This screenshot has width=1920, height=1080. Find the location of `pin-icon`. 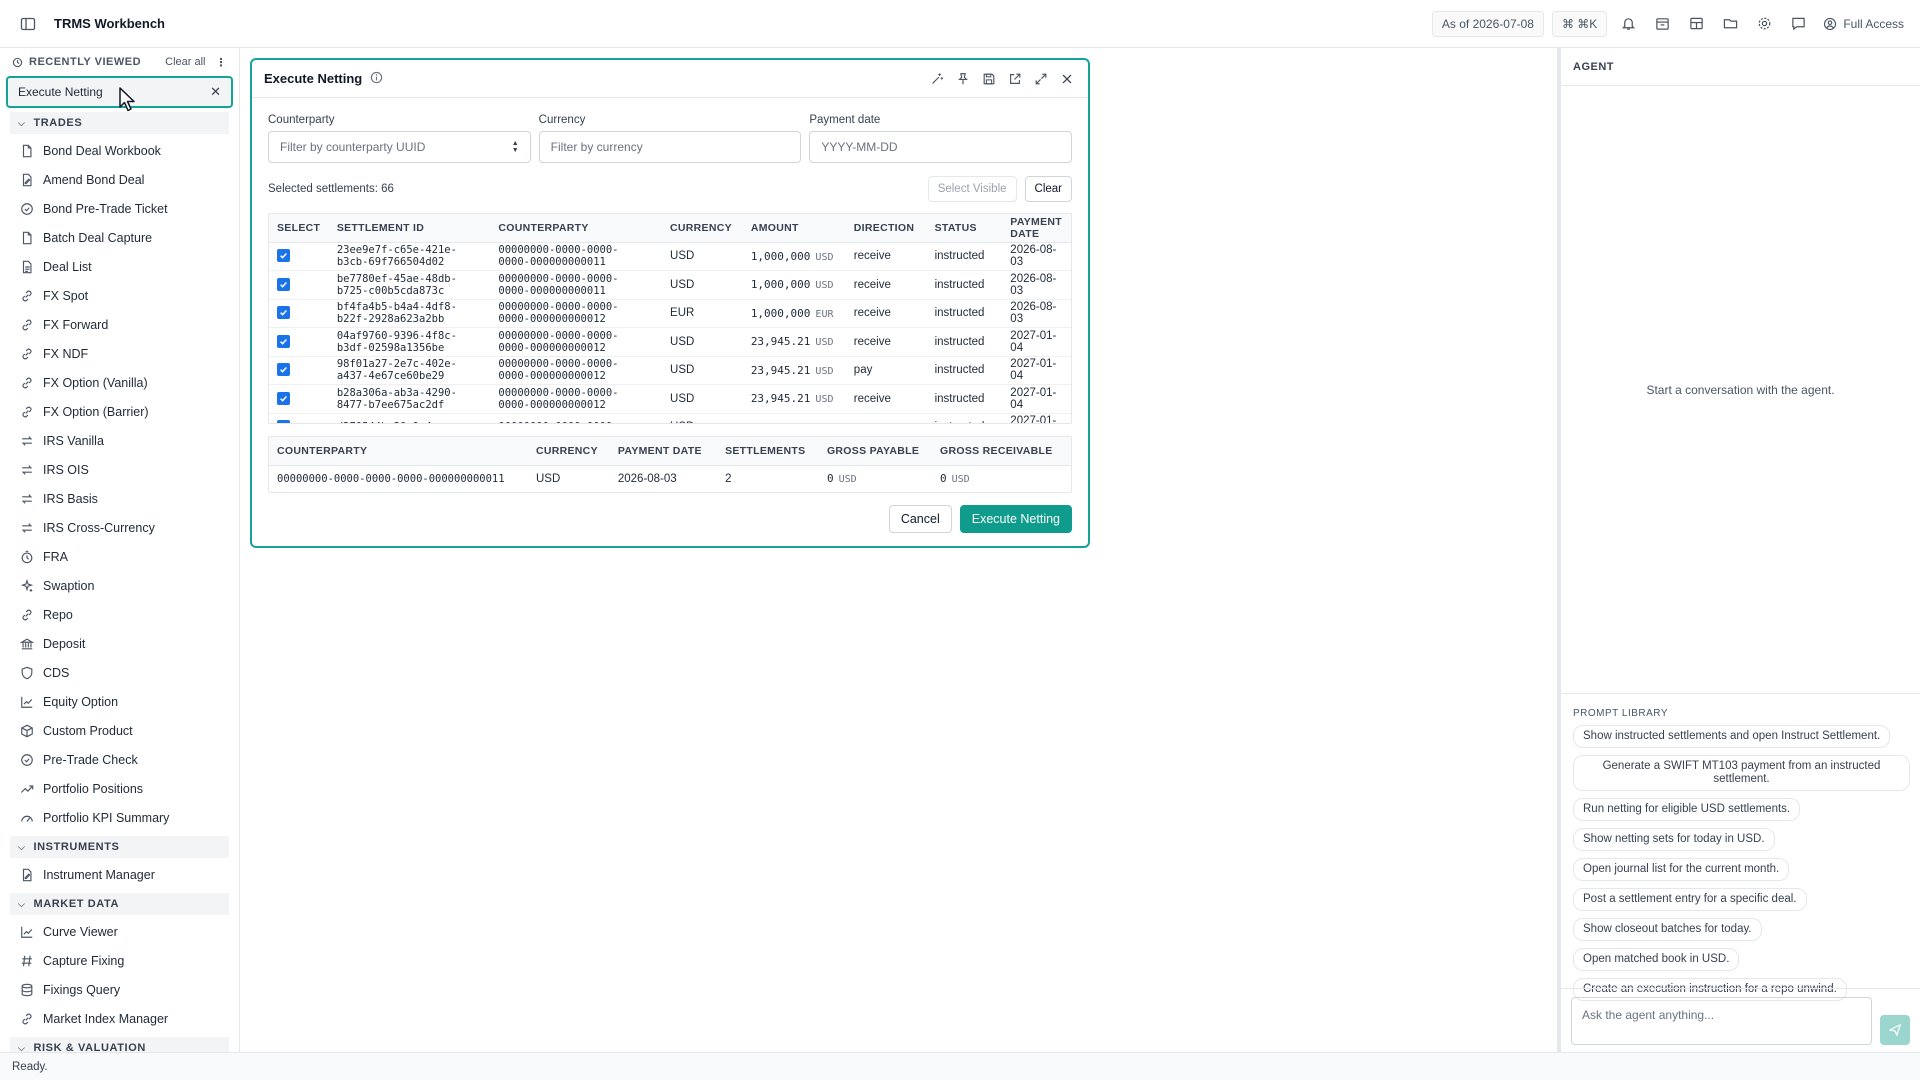

pin-icon is located at coordinates (963, 79).